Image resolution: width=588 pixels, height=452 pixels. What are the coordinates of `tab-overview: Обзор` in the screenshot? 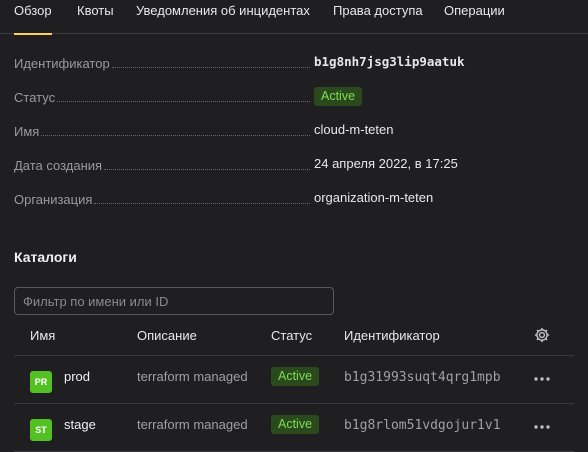 It's located at (33, 19).